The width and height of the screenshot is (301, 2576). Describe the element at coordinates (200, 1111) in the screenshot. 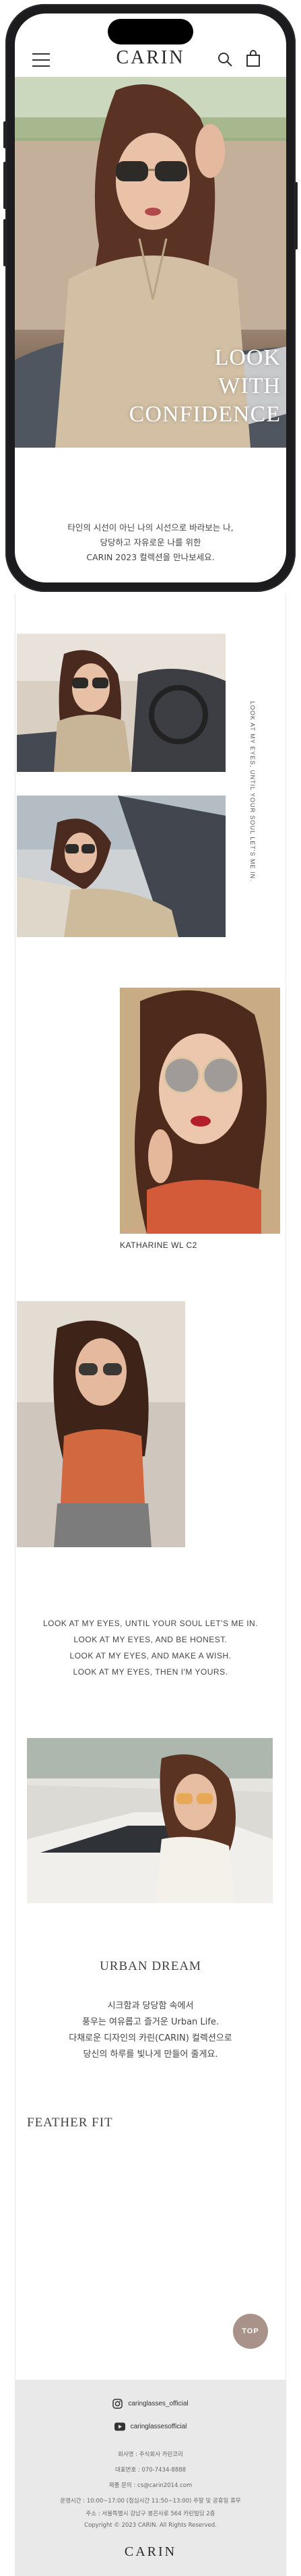

I see `gallery-photo-portrait` at that location.